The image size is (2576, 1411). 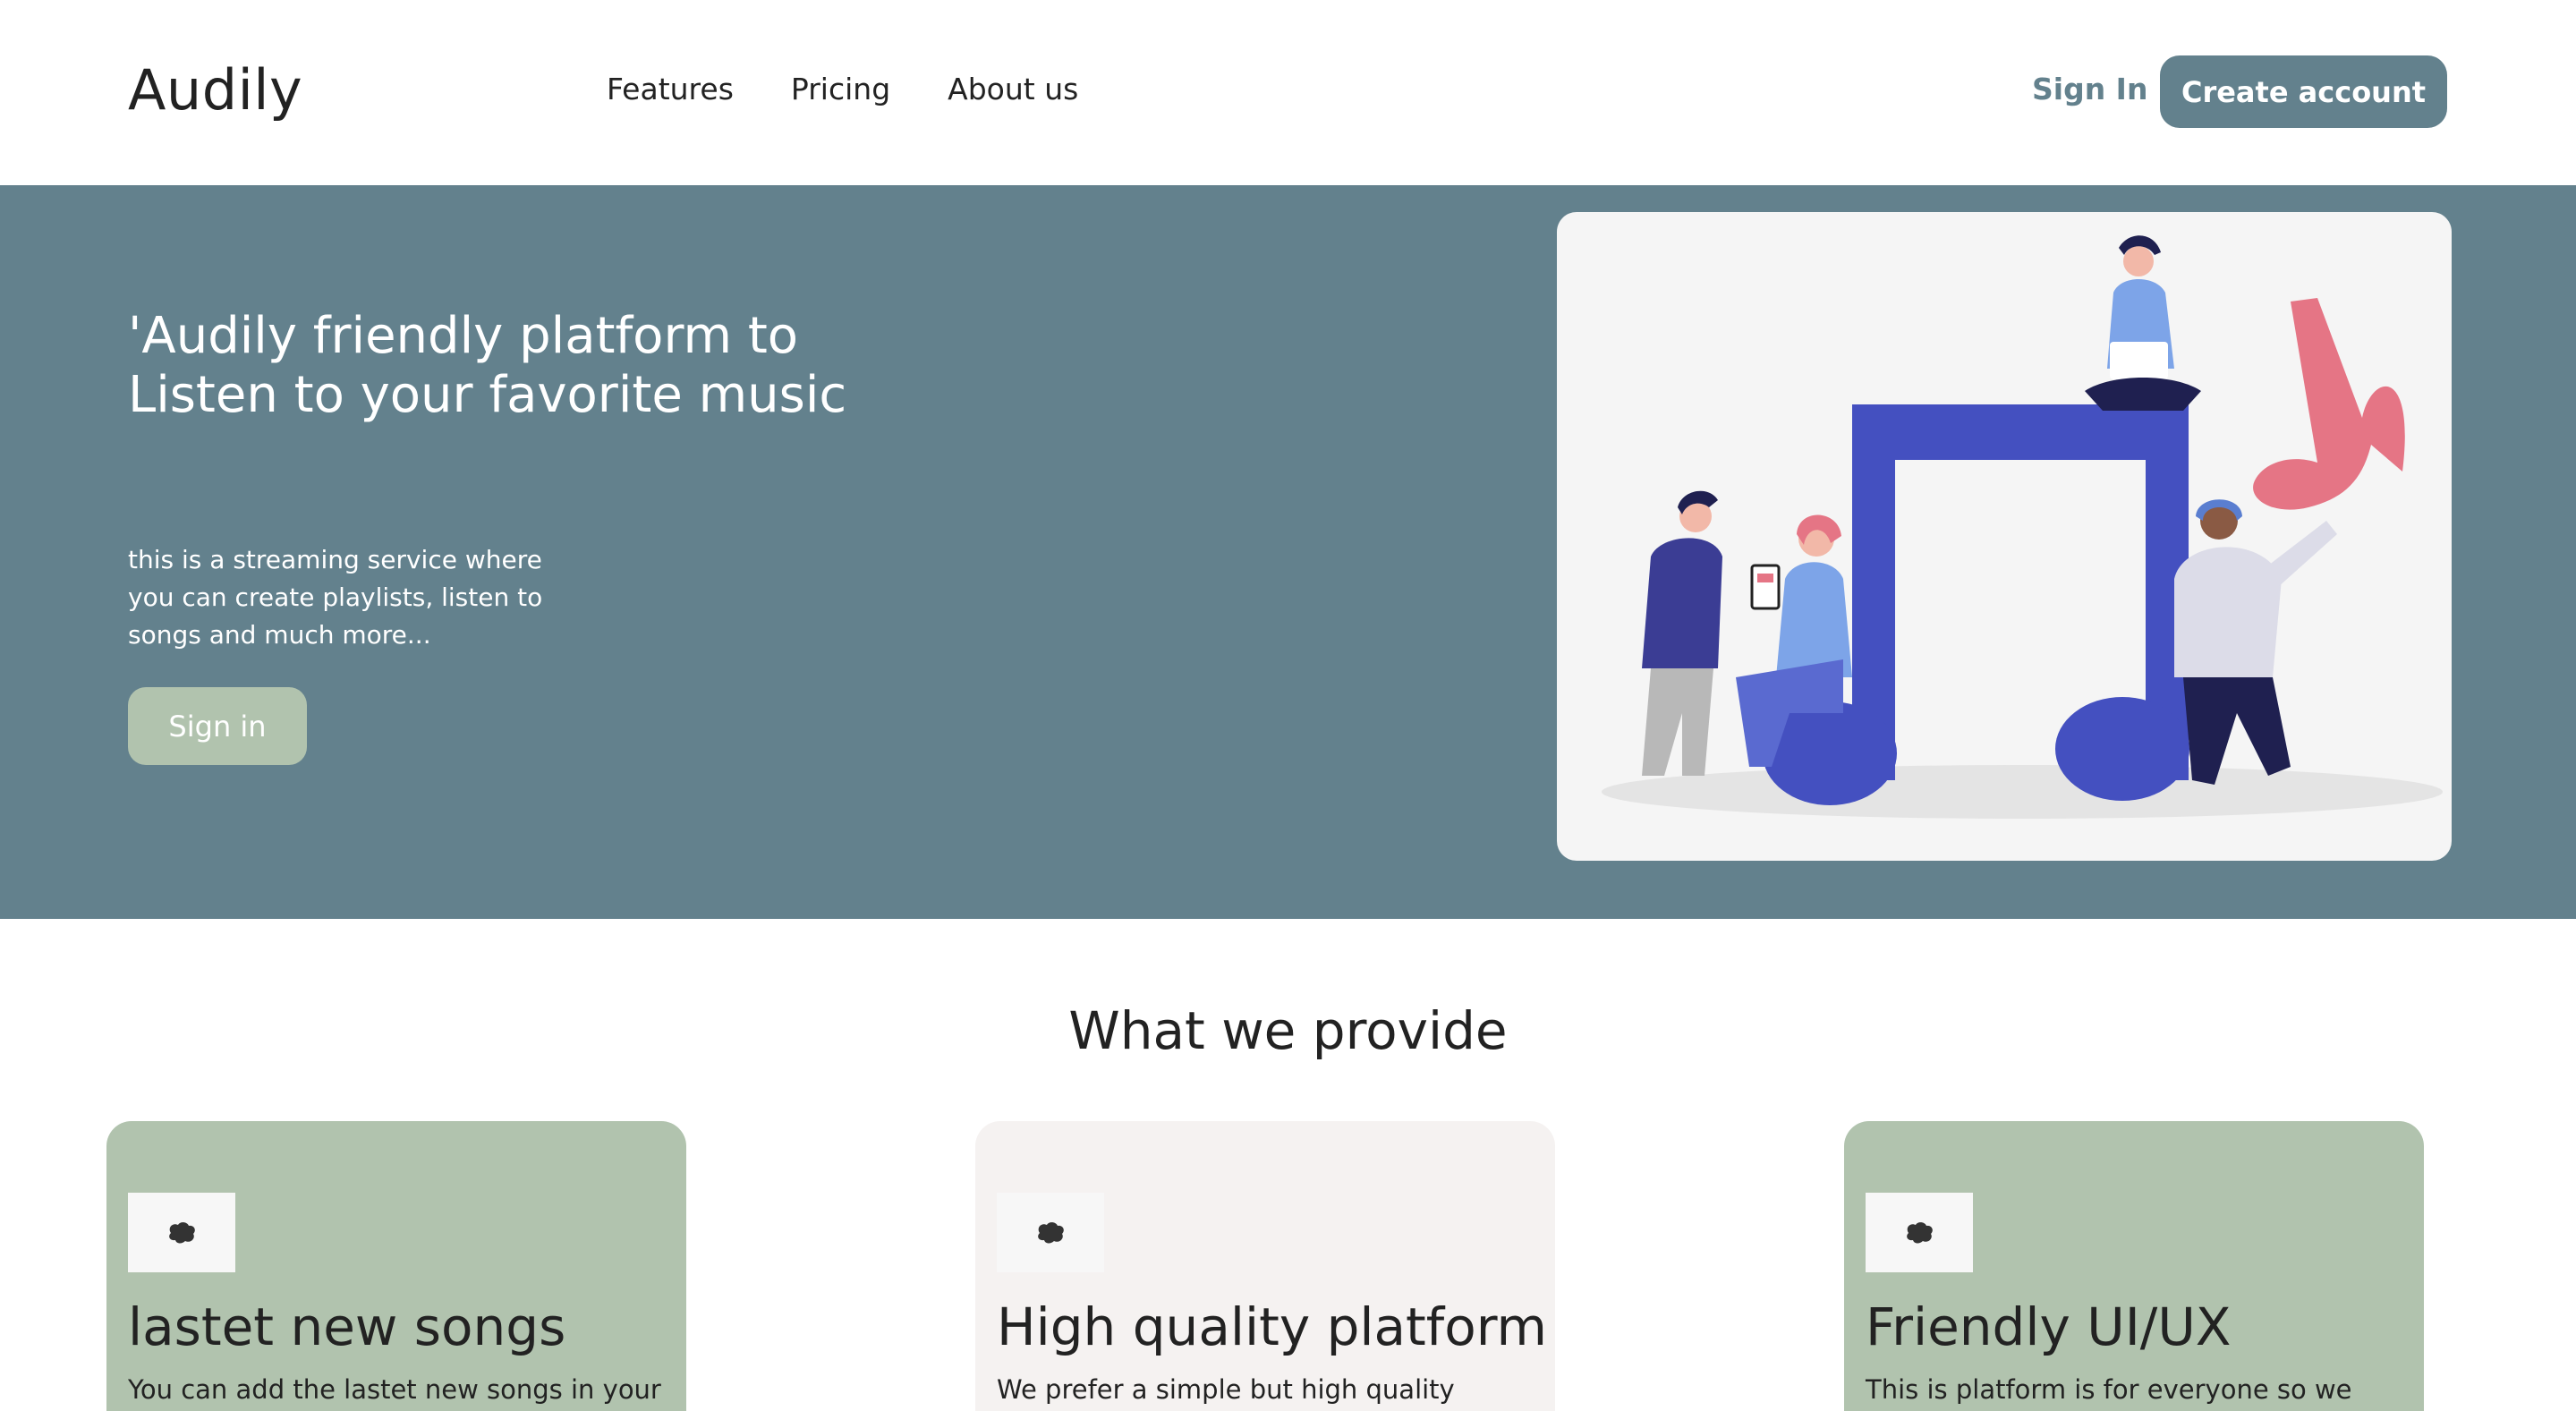 I want to click on sign-in-link: Sign In, so click(x=2089, y=89).